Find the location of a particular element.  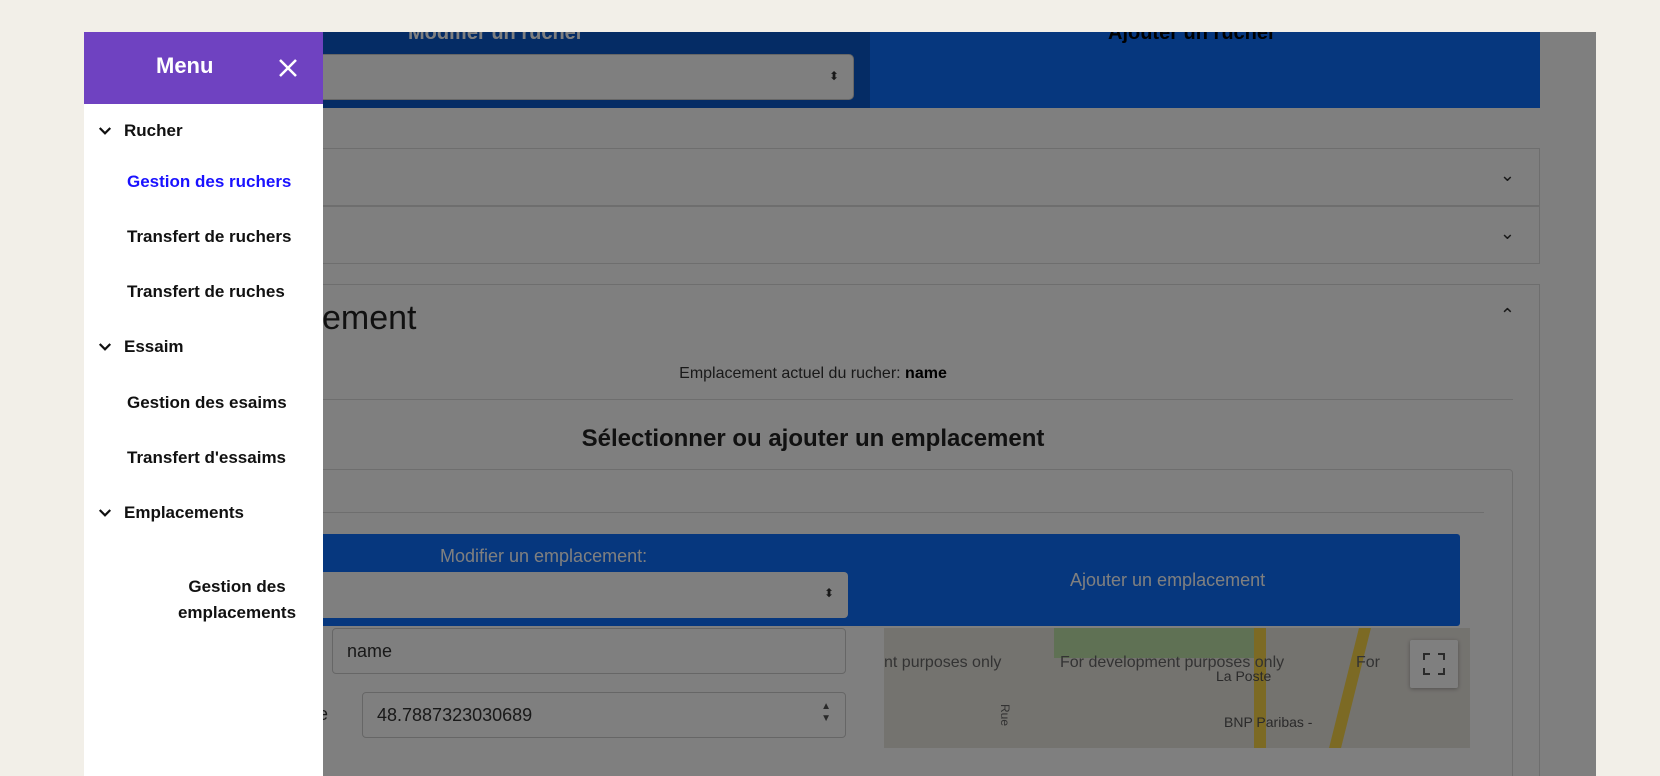

menu-group-essaim: Essaim is located at coordinates (140, 347).